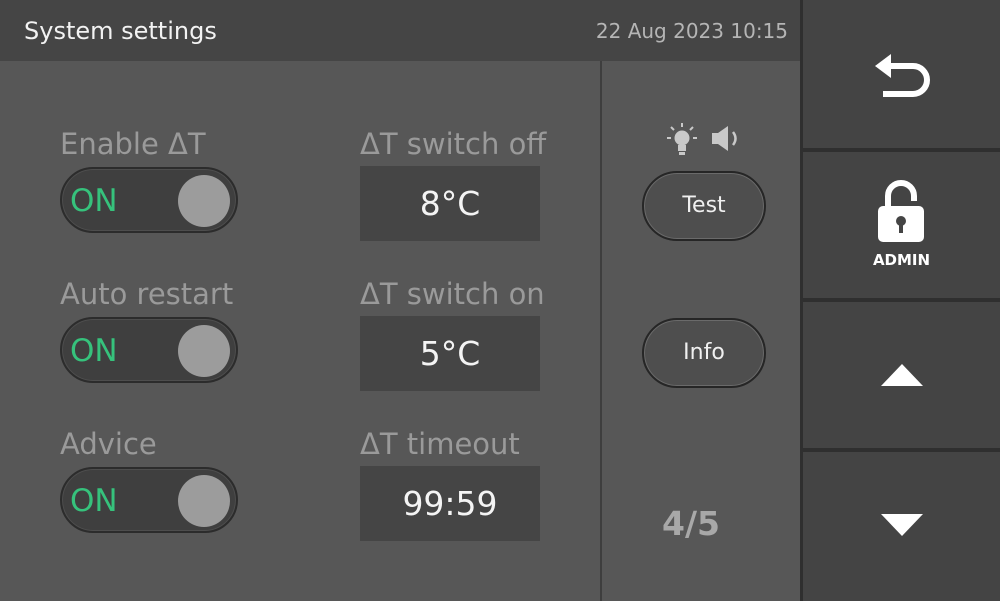  I want to click on back-button, so click(901, 74).